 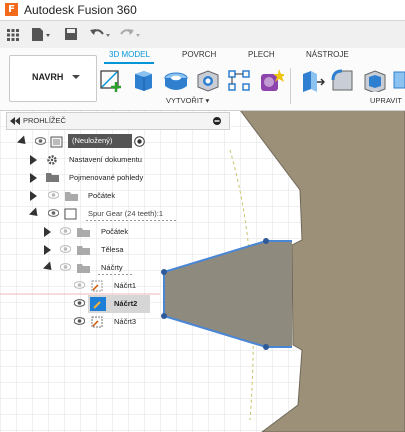 I want to click on tree-item-label: Náčrty, so click(x=112, y=267).